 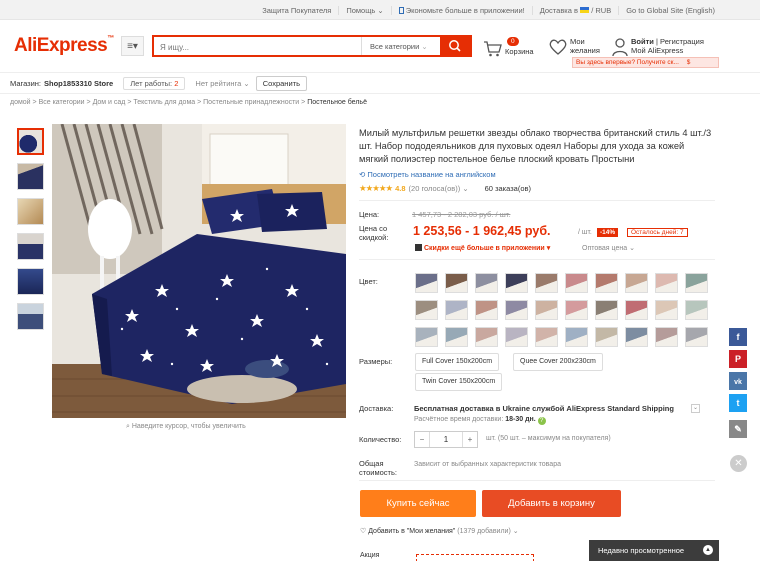 I want to click on size-option-queen: Quee Cover 200x230cm, so click(x=558, y=362).